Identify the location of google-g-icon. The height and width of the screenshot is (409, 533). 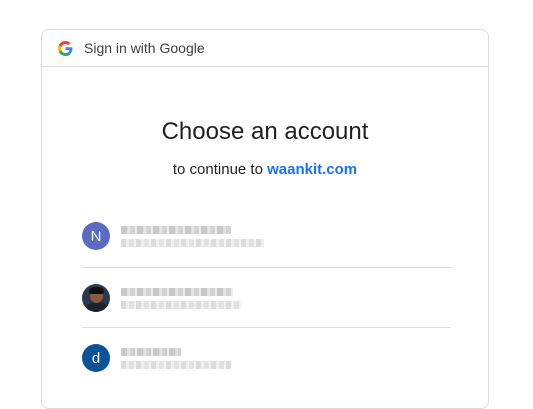
(65, 48).